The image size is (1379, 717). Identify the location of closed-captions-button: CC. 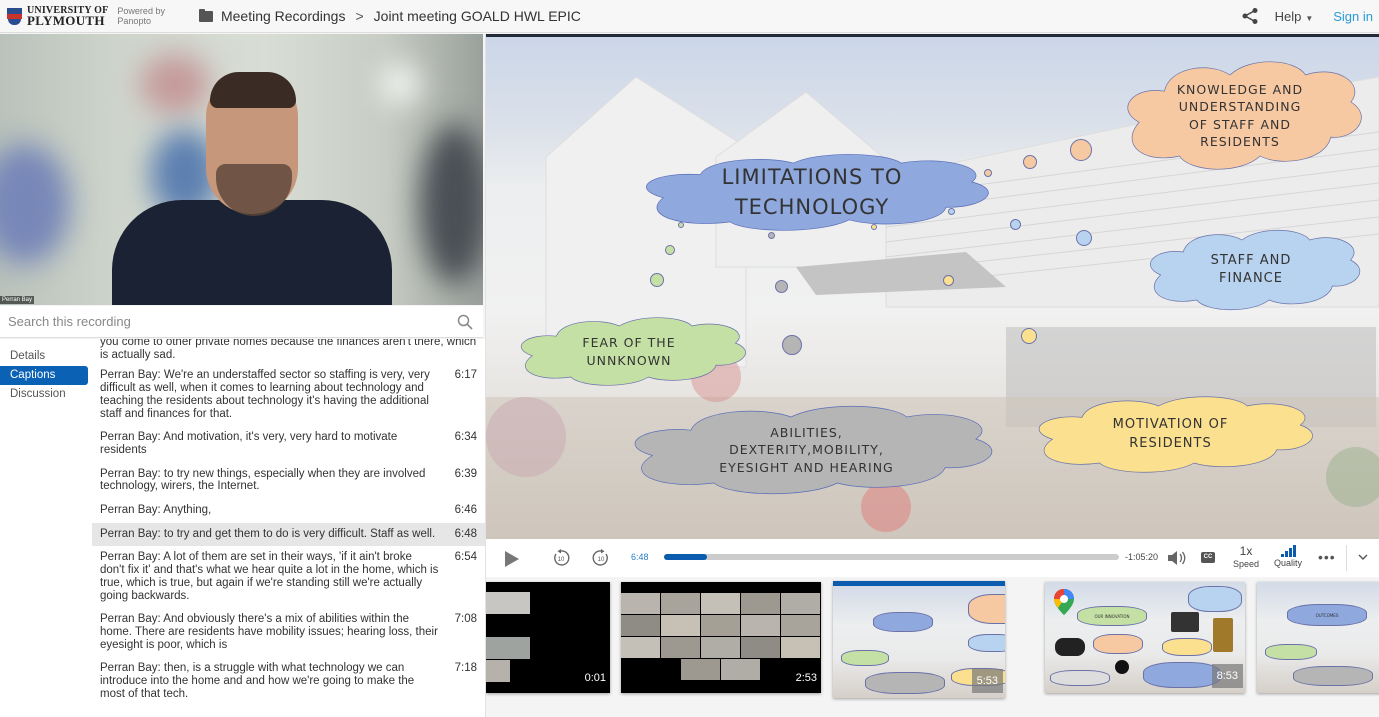
(1208, 557).